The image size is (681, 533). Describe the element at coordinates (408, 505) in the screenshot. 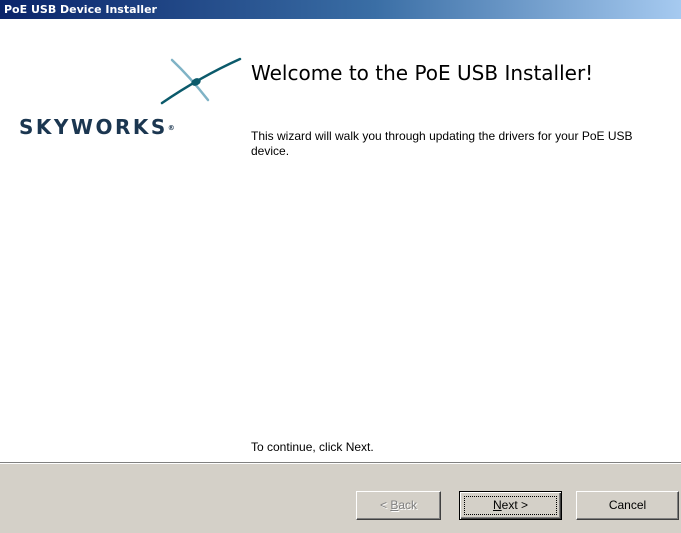

I see `back-button-label: ack` at that location.